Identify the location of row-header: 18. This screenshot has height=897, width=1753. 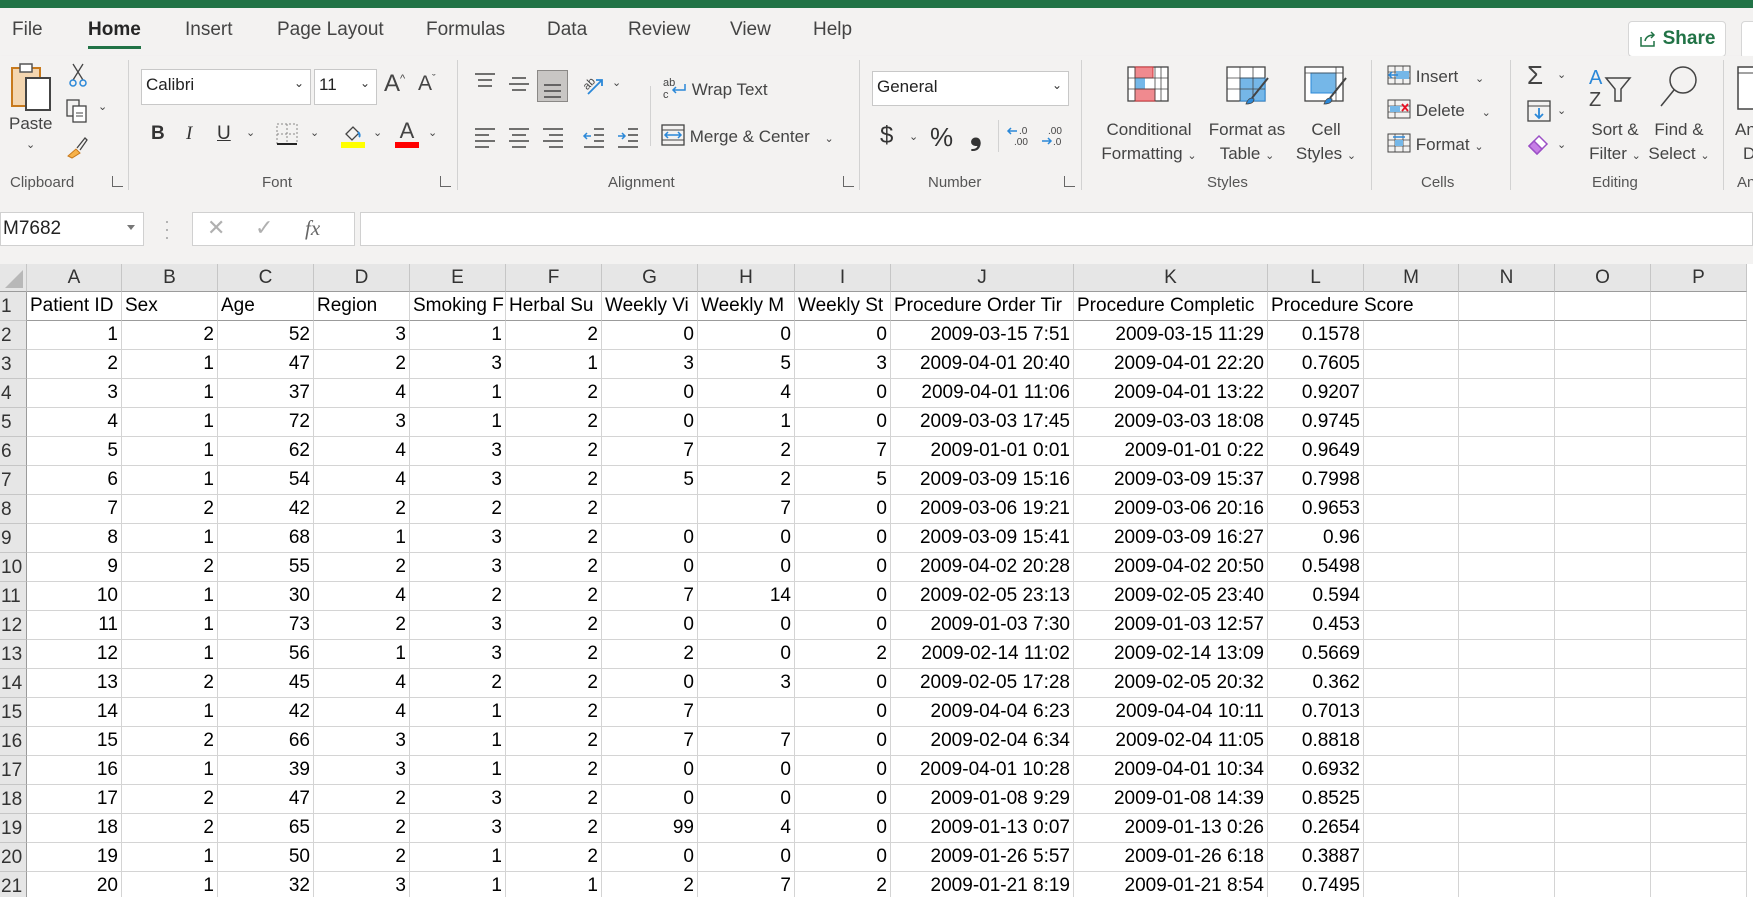
(13, 799).